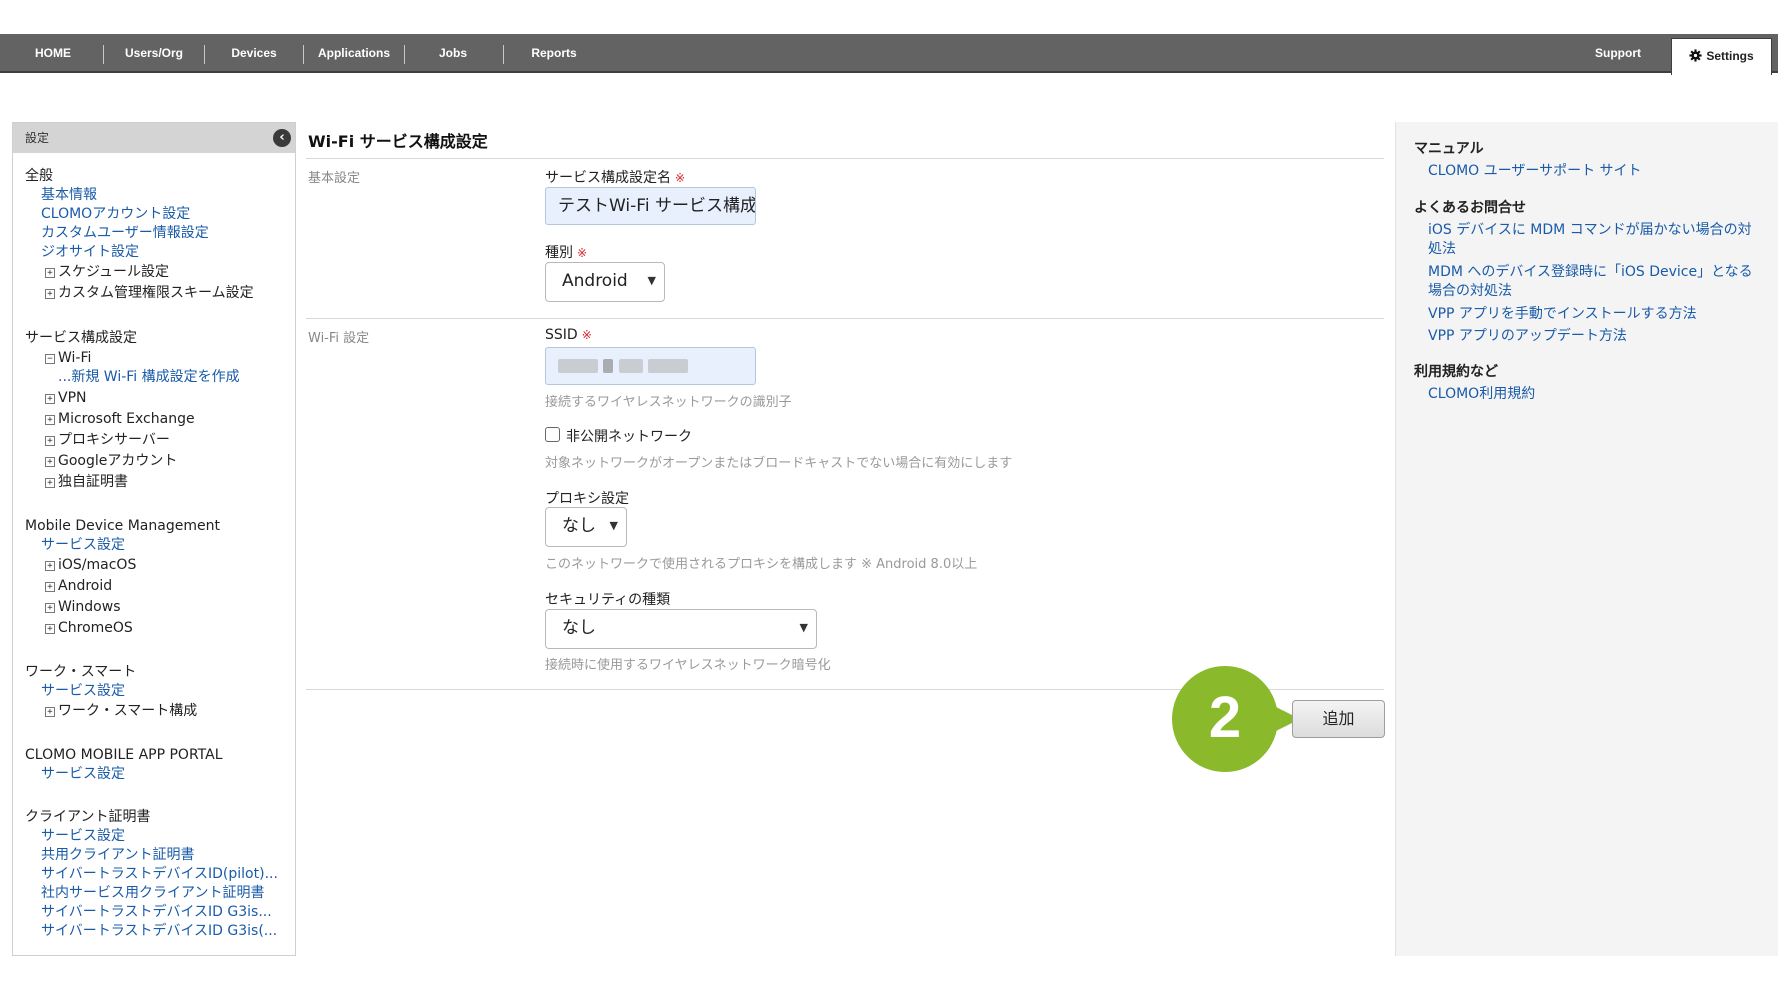 The width and height of the screenshot is (1778, 1000). Describe the element at coordinates (1595, 240) in the screenshot. I see `help-link-faq-mdm-command: iOS デバイスに MDM コマンドが届かない場合の対処法` at that location.